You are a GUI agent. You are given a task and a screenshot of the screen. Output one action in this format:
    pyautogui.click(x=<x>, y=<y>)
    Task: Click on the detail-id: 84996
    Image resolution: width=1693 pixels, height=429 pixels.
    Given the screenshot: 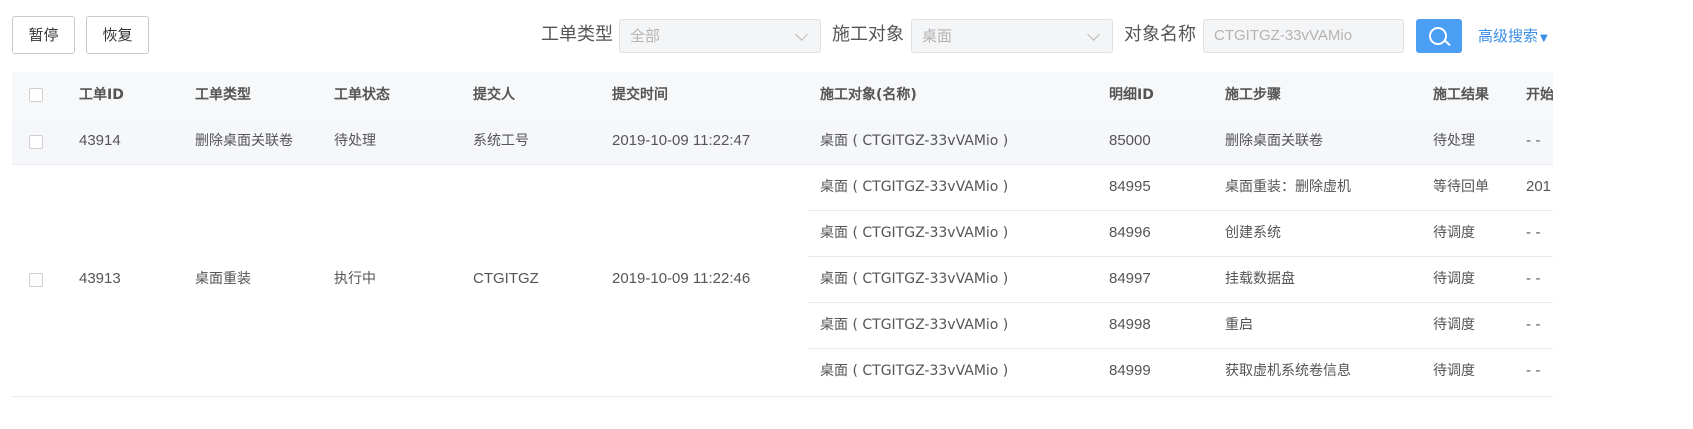 What is the action you would take?
    pyautogui.click(x=1130, y=232)
    